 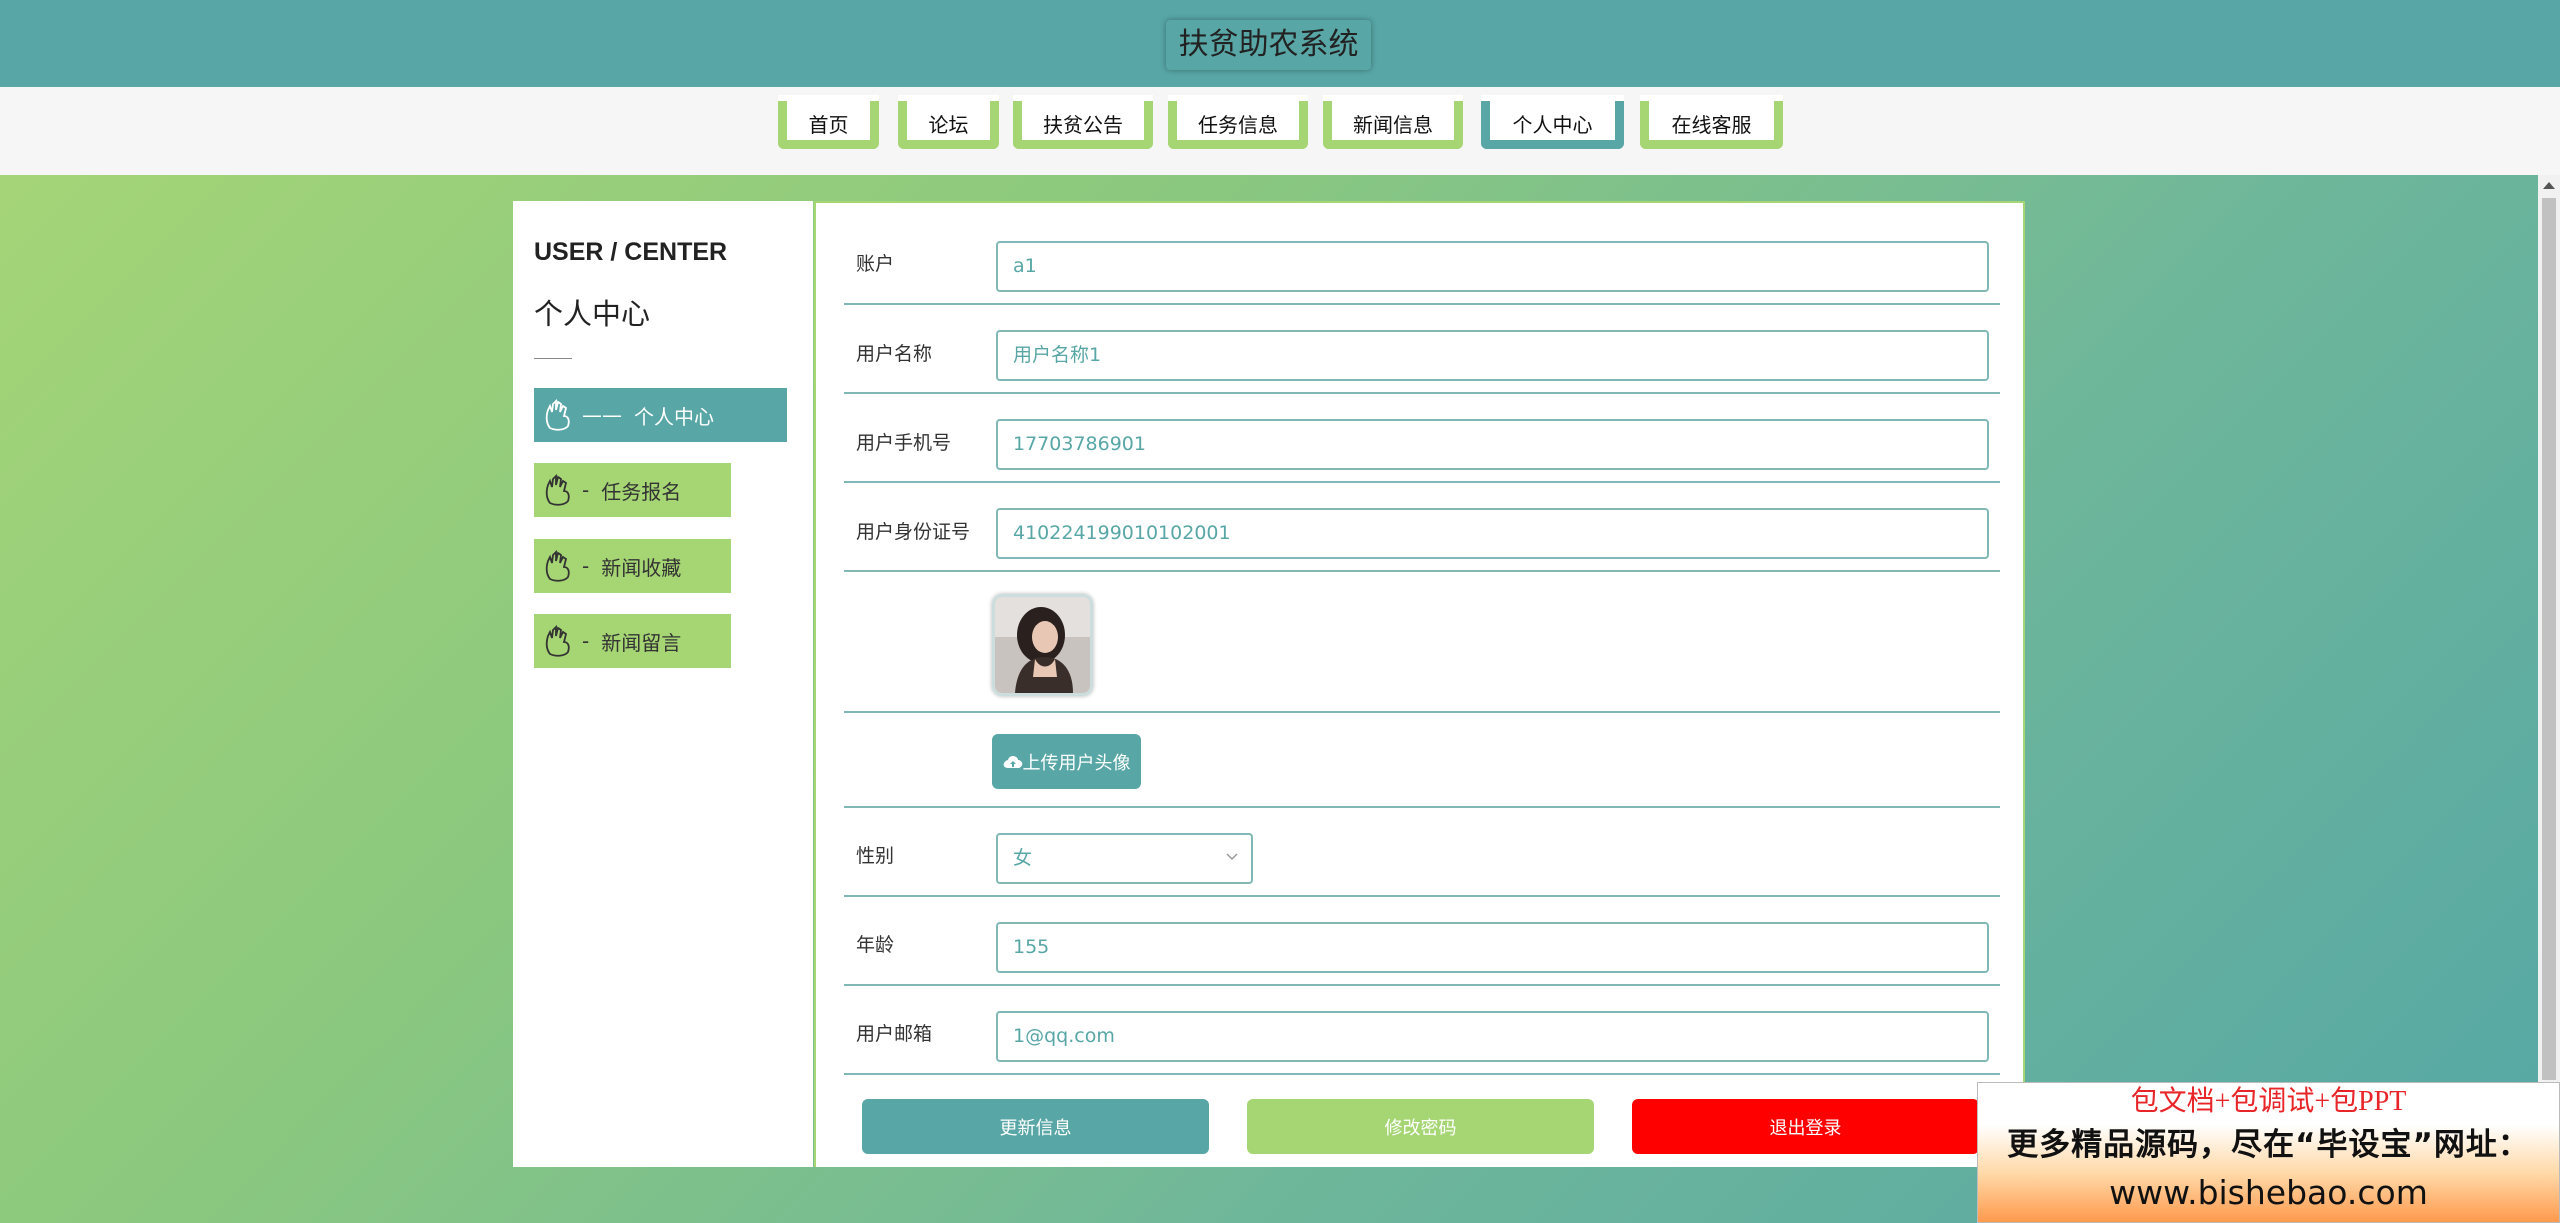 I want to click on username-field: 用户名称1, so click(x=1492, y=355).